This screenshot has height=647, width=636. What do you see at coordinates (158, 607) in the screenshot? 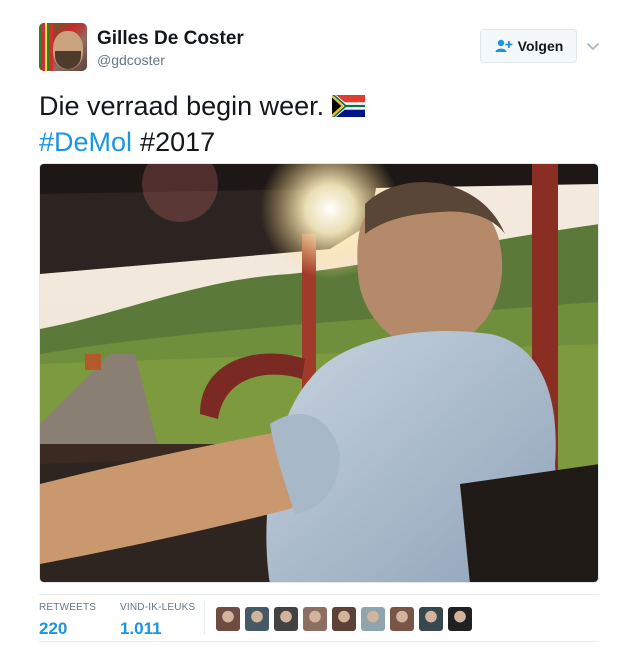
I see `likes-label: VIND-IK-LEUKS` at bounding box center [158, 607].